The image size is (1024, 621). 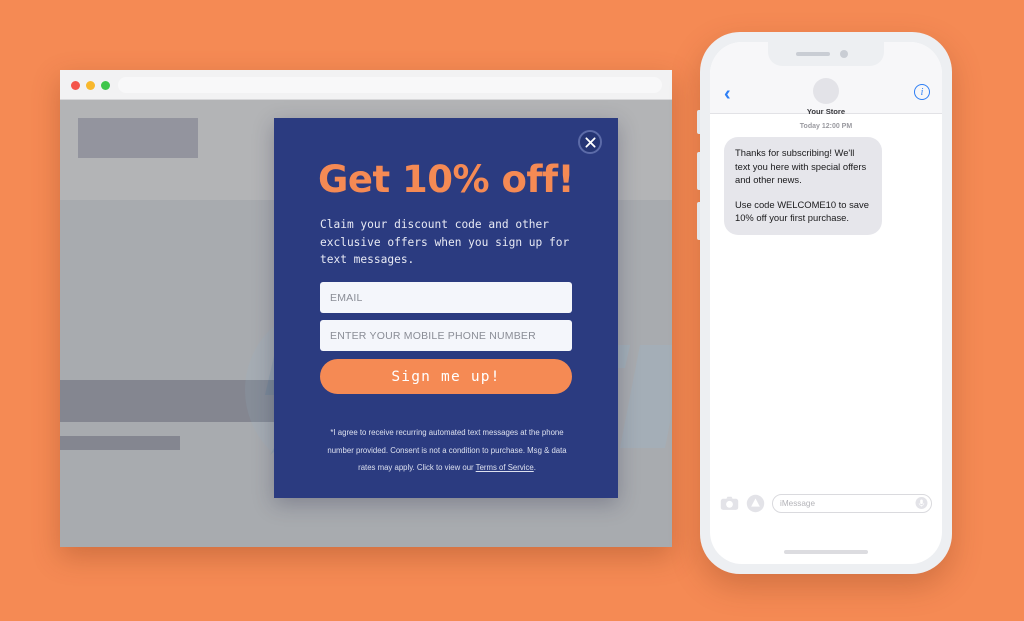 What do you see at coordinates (346, 297) in the screenshot?
I see `email-placeholder-text: EMAIL` at bounding box center [346, 297].